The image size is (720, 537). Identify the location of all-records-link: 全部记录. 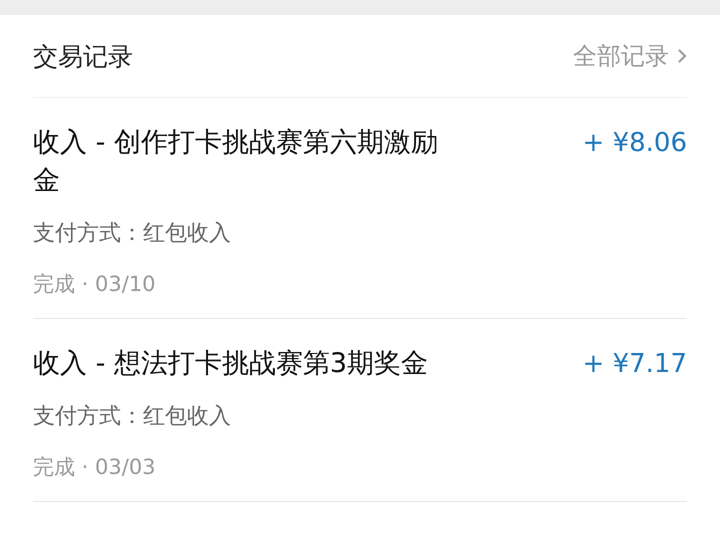
(630, 56).